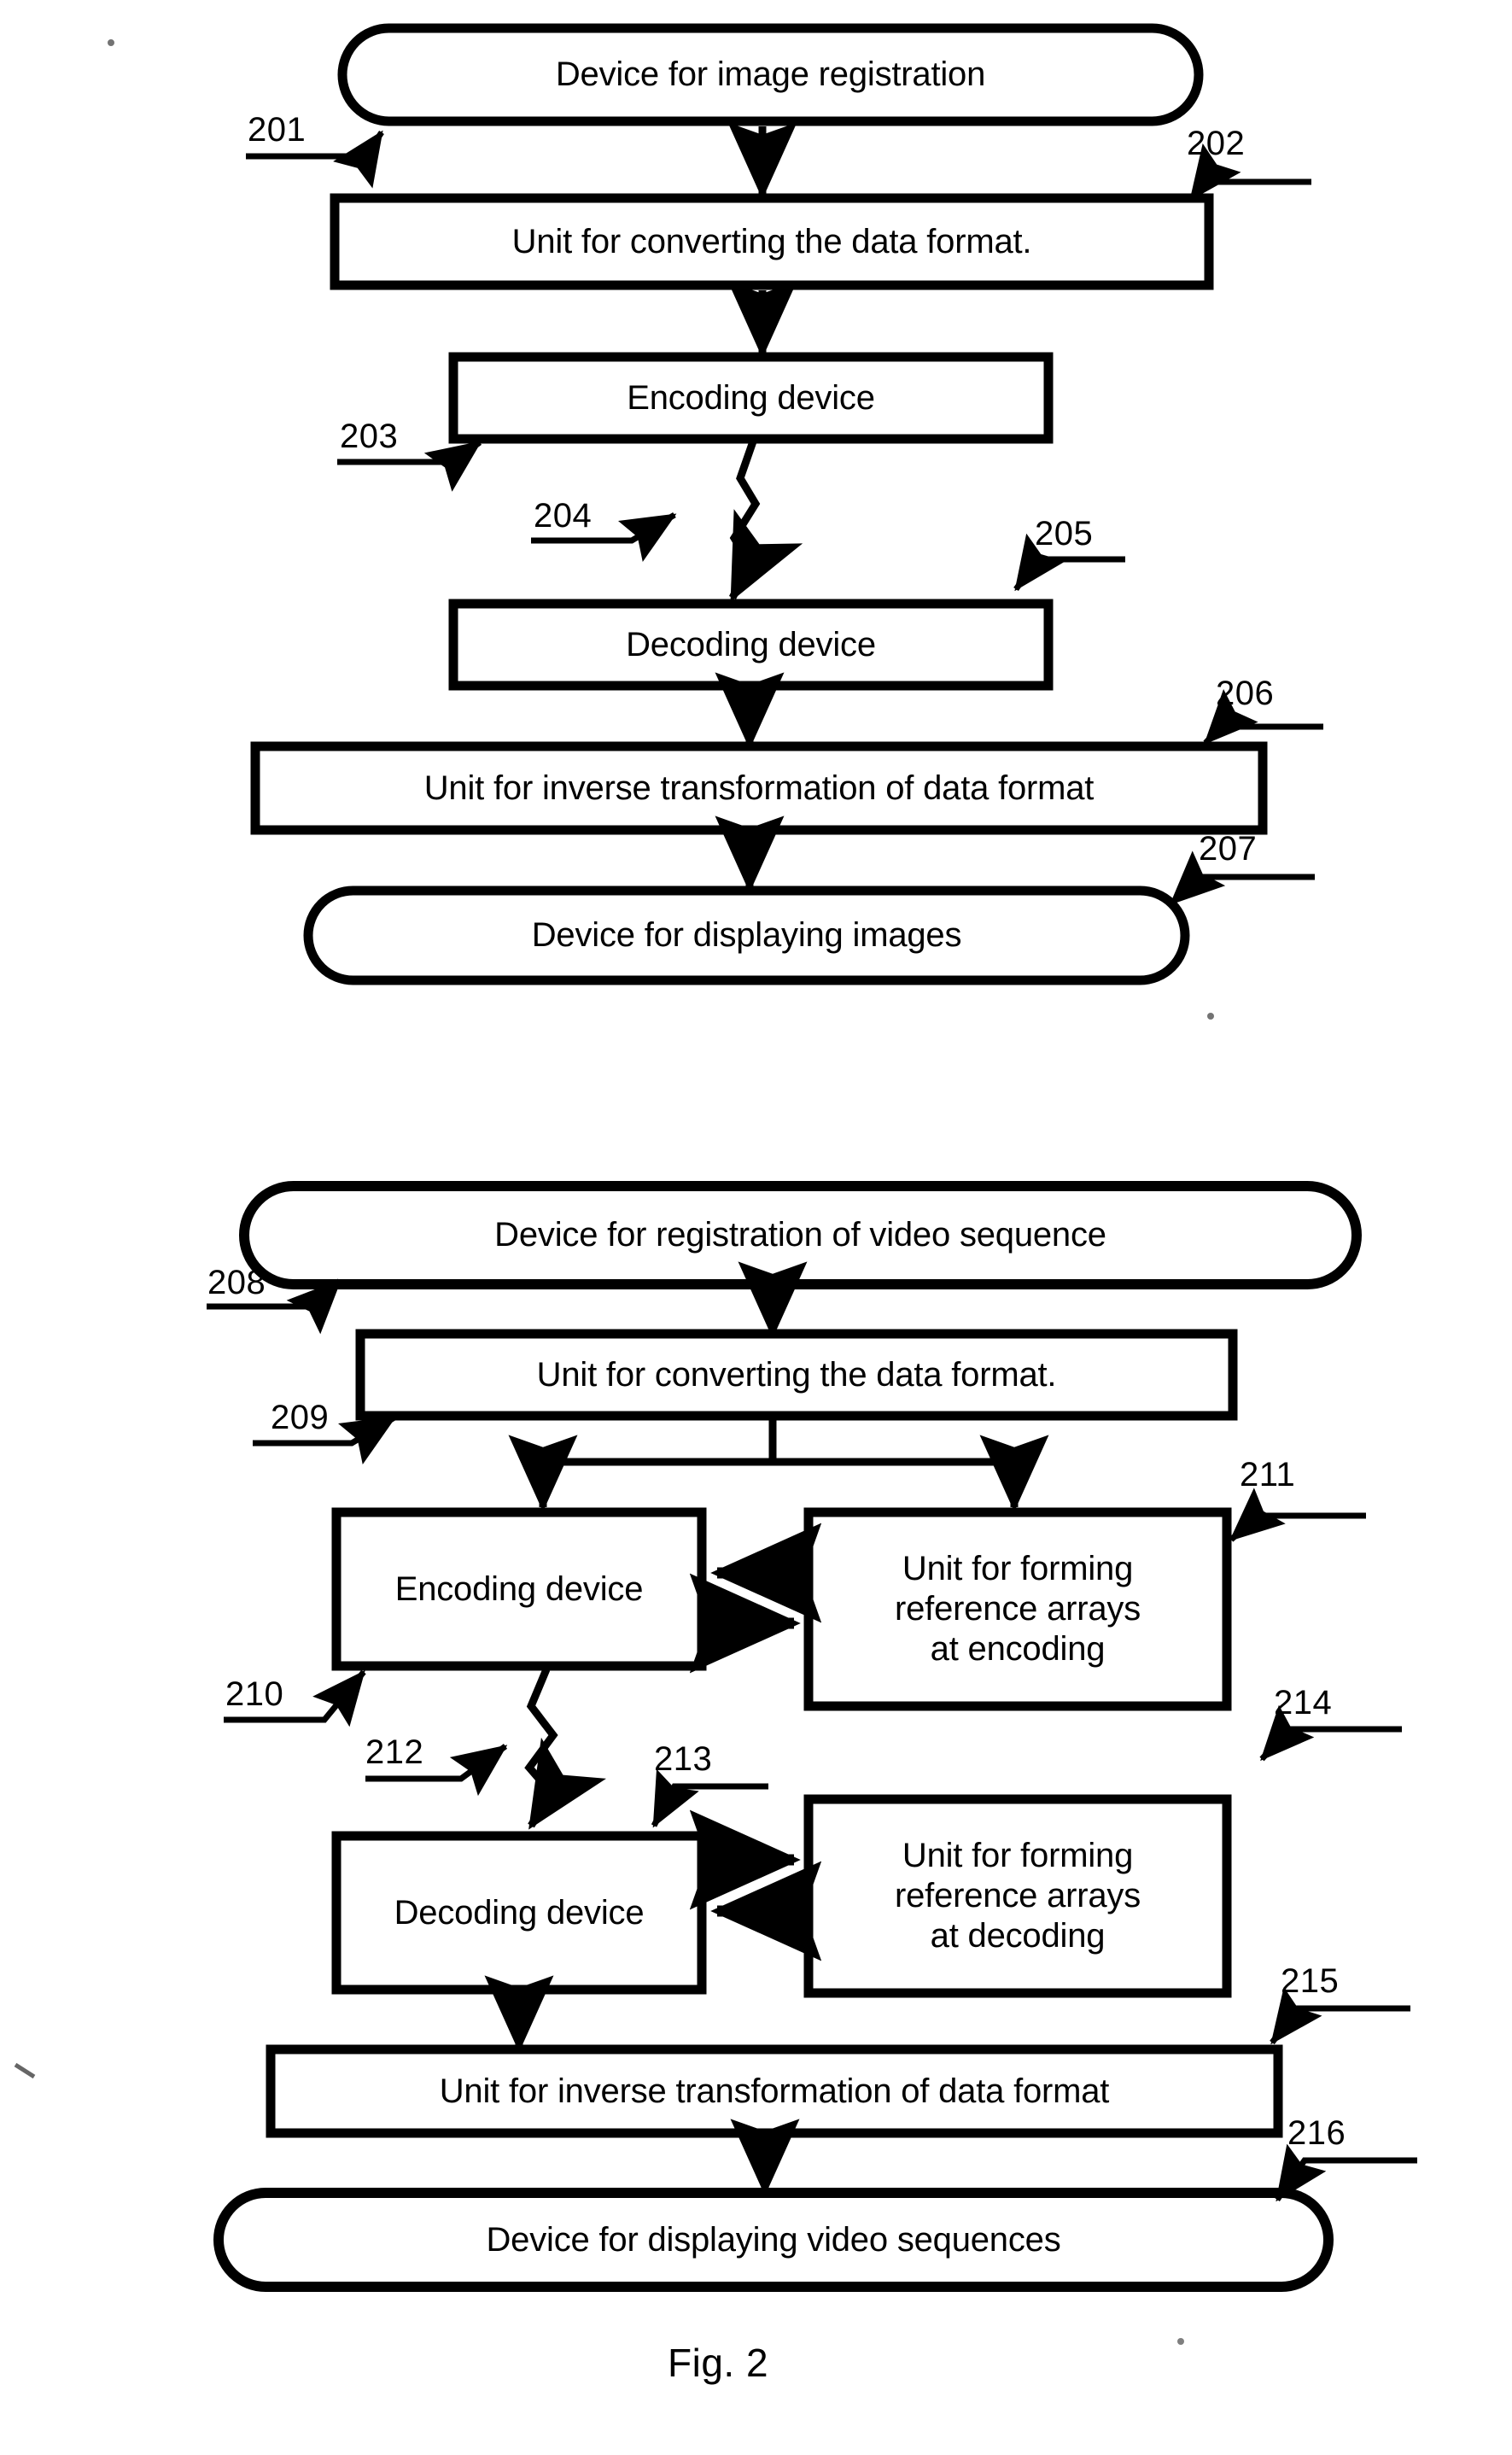 This screenshot has height=2455, width=1512. I want to click on edge-212-lightning, so click(565, 1749).